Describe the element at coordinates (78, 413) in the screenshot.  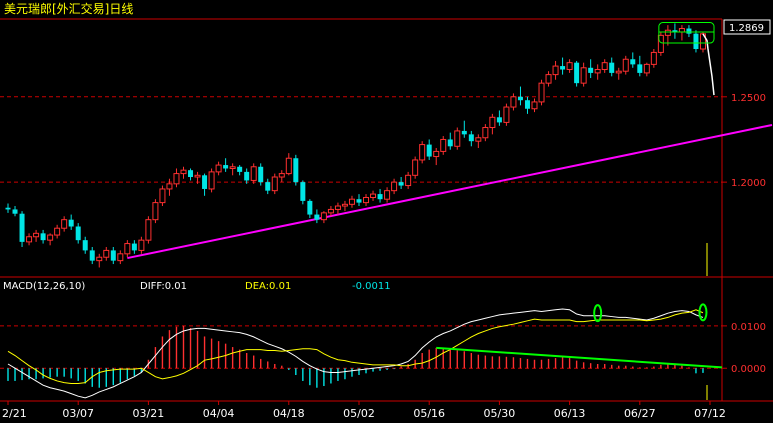
I see `x-tick-label: 03/07` at that location.